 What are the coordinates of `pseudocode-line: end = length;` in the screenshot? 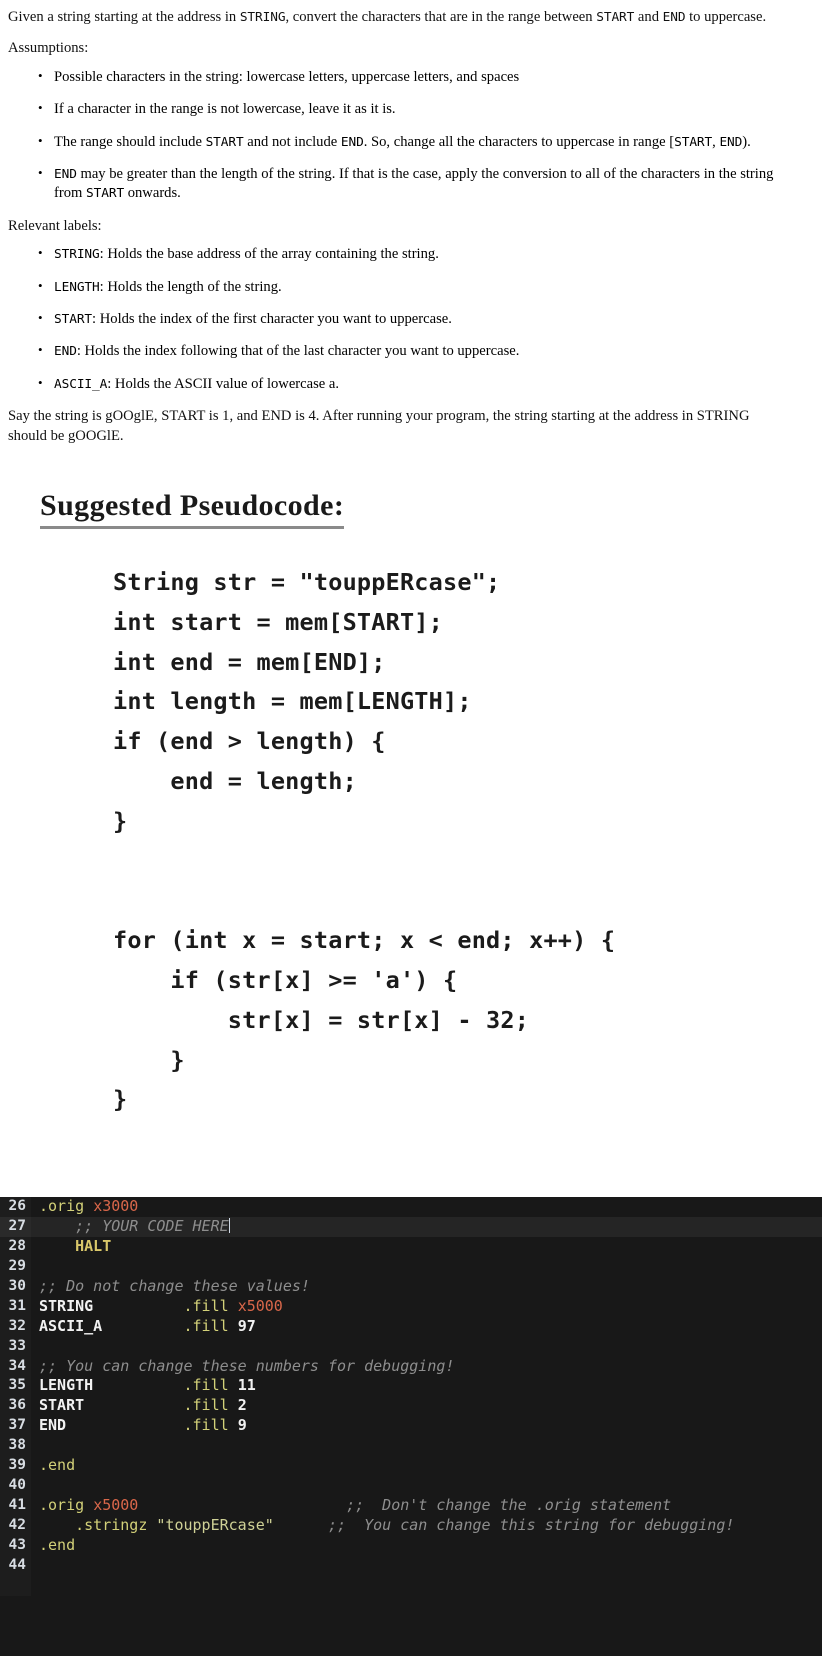 It's located at (235, 781).